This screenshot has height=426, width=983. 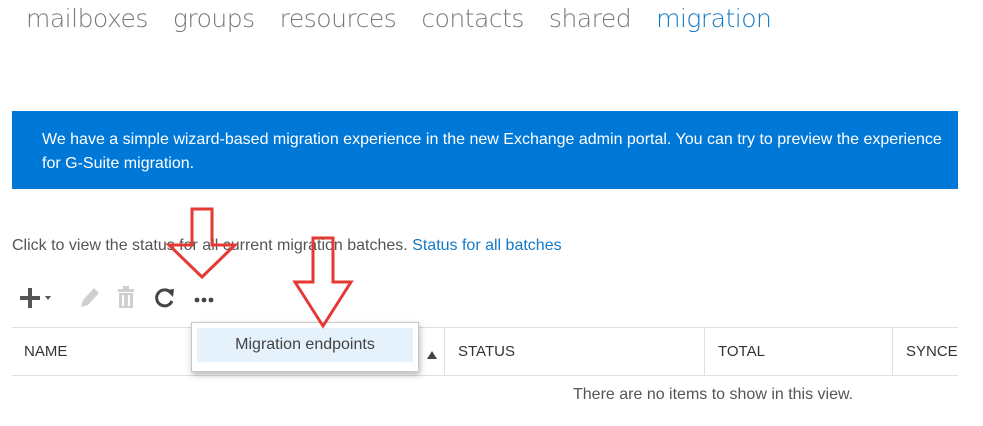 I want to click on menu-item-migration-endpoints: Migration endpoints, so click(x=305, y=345).